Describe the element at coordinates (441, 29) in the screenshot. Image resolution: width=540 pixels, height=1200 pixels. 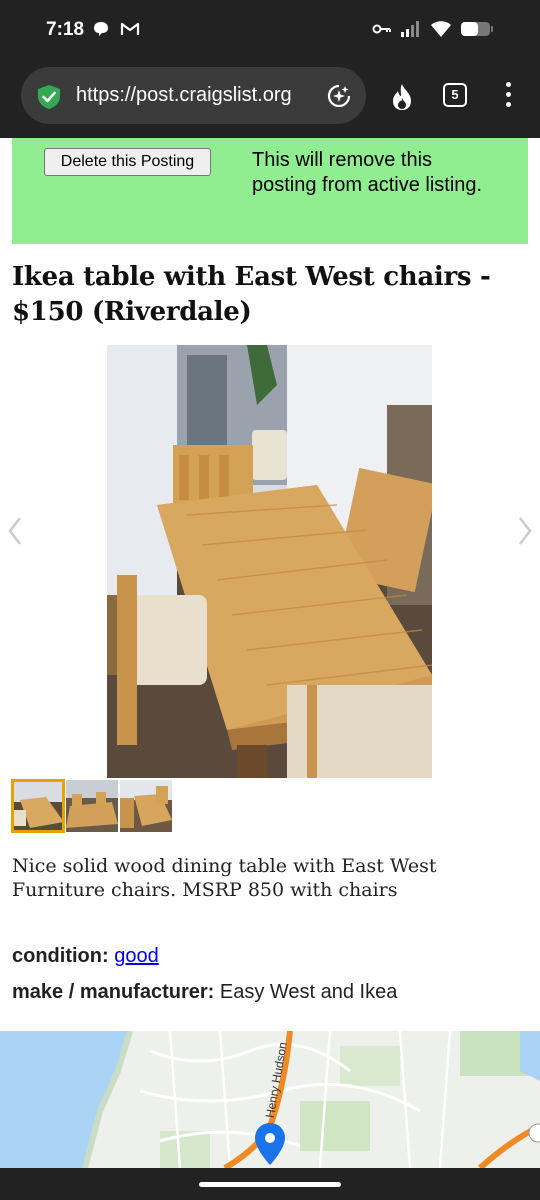
I see `wifi-icon` at that location.